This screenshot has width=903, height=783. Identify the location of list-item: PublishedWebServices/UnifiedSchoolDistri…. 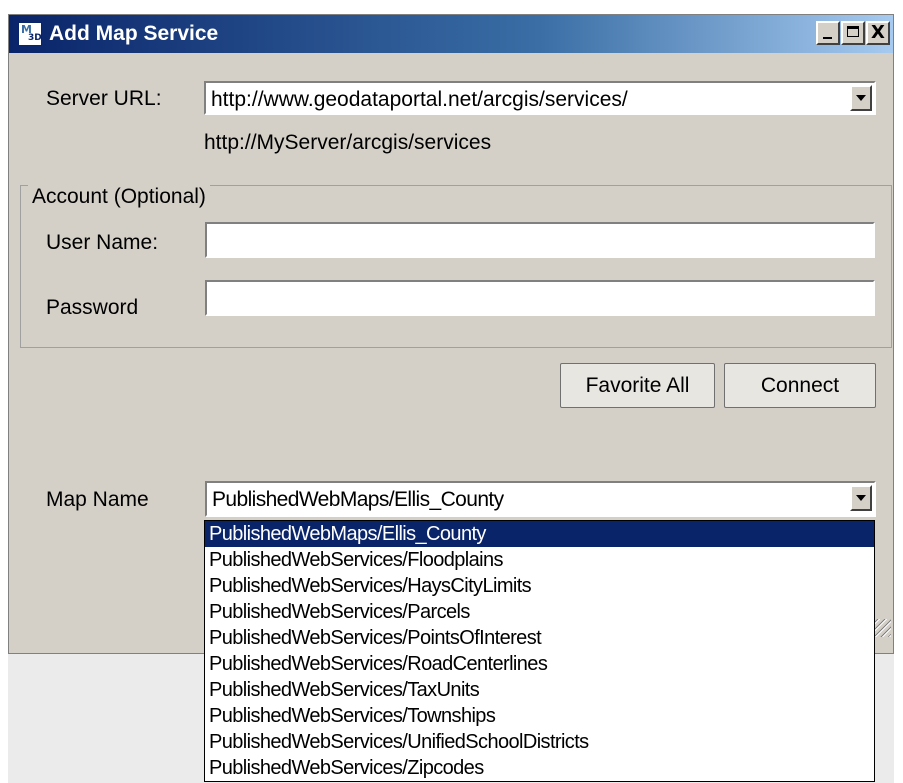
(539, 742).